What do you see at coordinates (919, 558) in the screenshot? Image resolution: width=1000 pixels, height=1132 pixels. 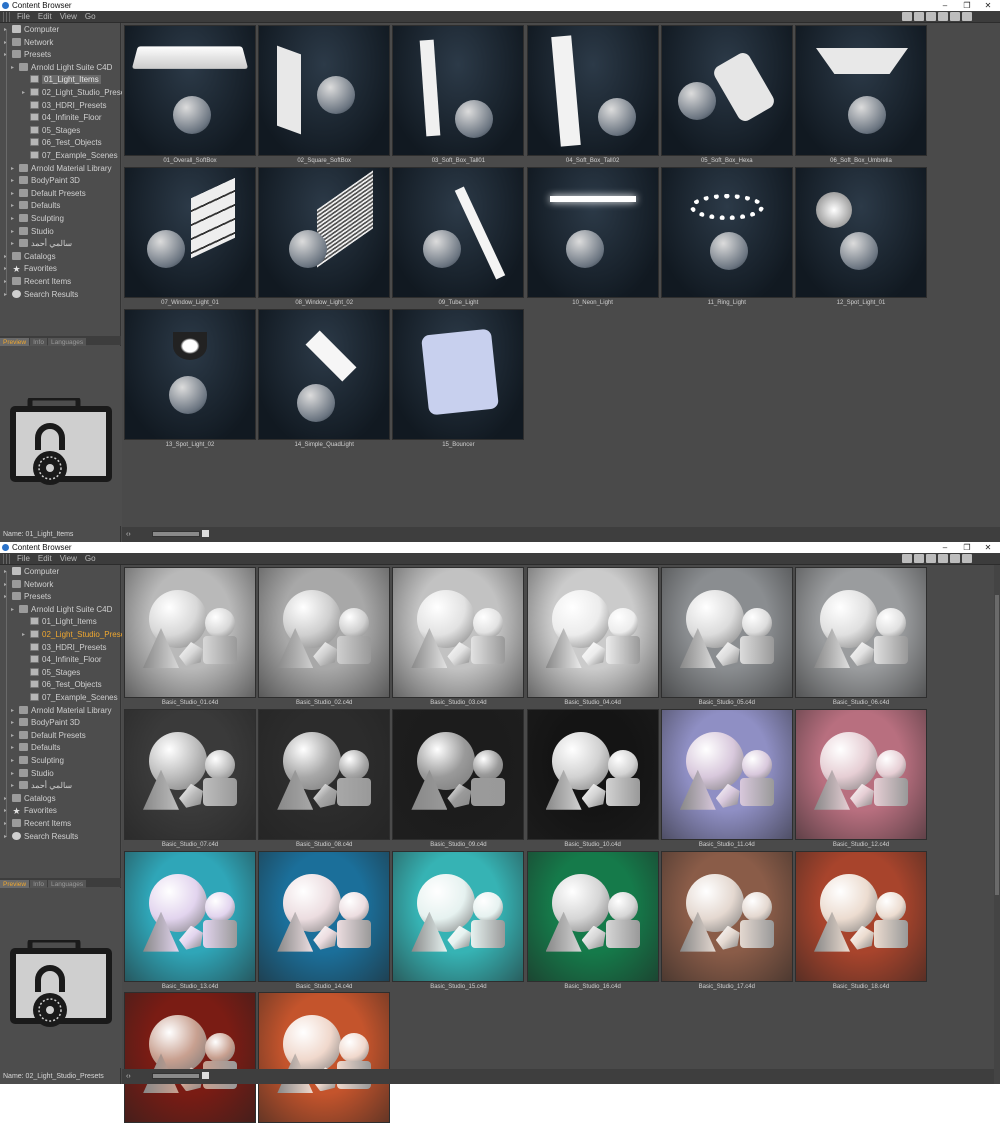 I see `home-icon` at bounding box center [919, 558].